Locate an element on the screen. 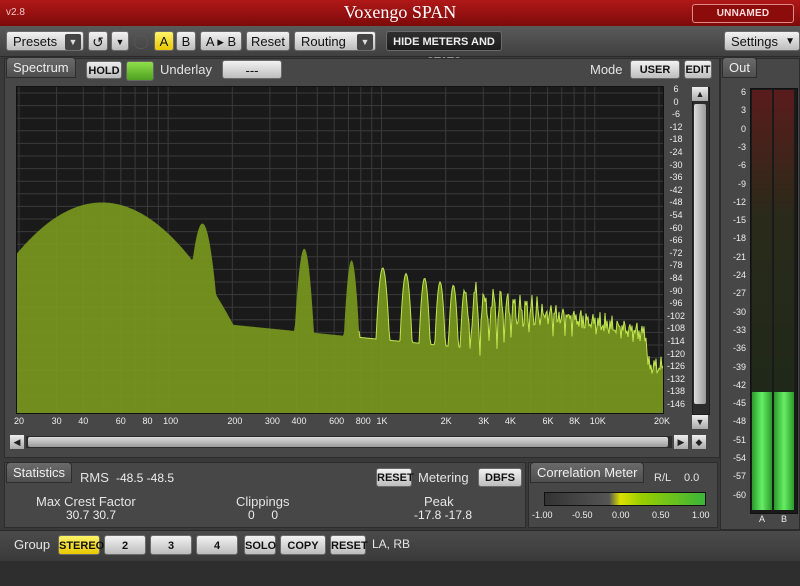 The width and height of the screenshot is (800, 586). frequency-tick-label: 4K is located at coordinates (510, 421).